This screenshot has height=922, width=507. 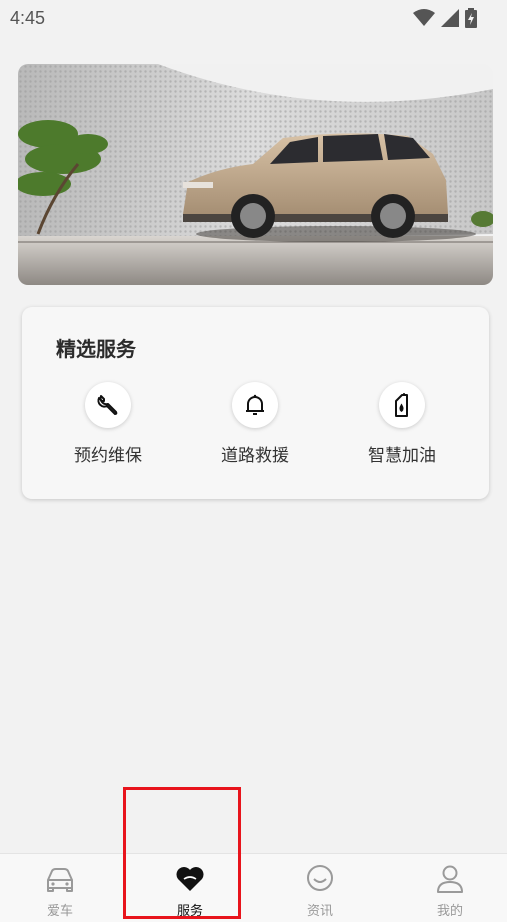 I want to click on service-maintenance-booking: 预约维保, so click(x=108, y=427).